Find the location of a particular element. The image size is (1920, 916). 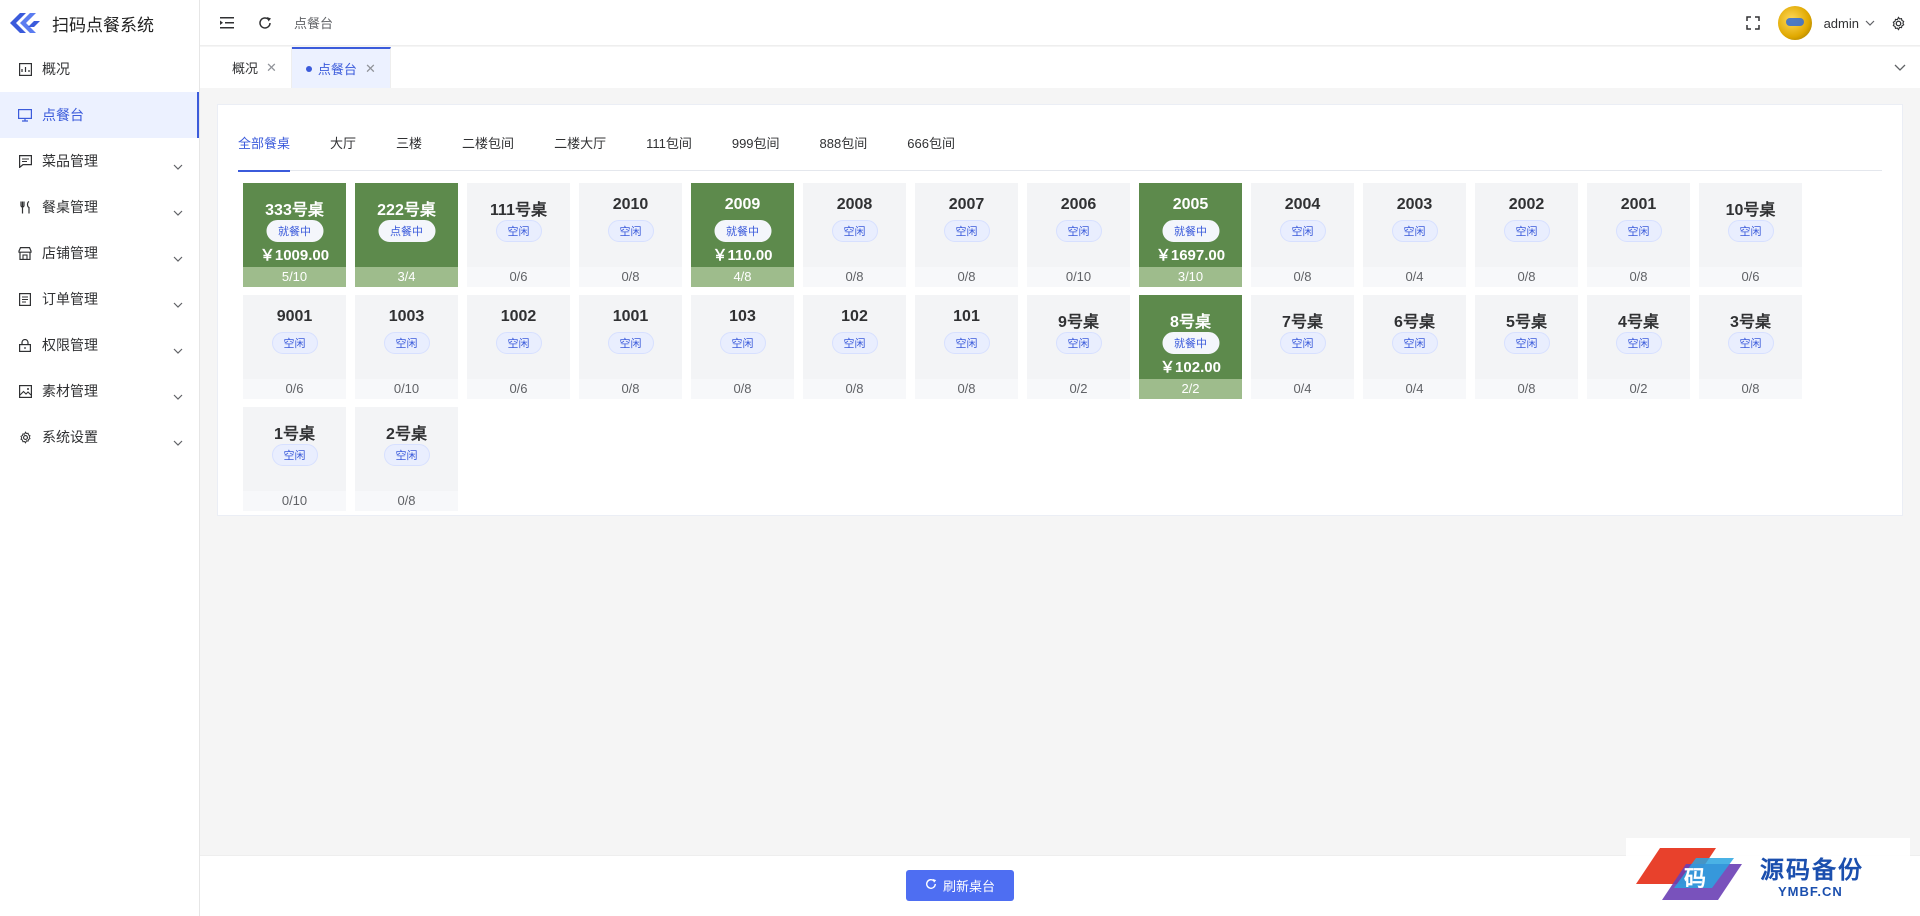

table-card: 9号桌 空闲 0/2 is located at coordinates (1078, 347).